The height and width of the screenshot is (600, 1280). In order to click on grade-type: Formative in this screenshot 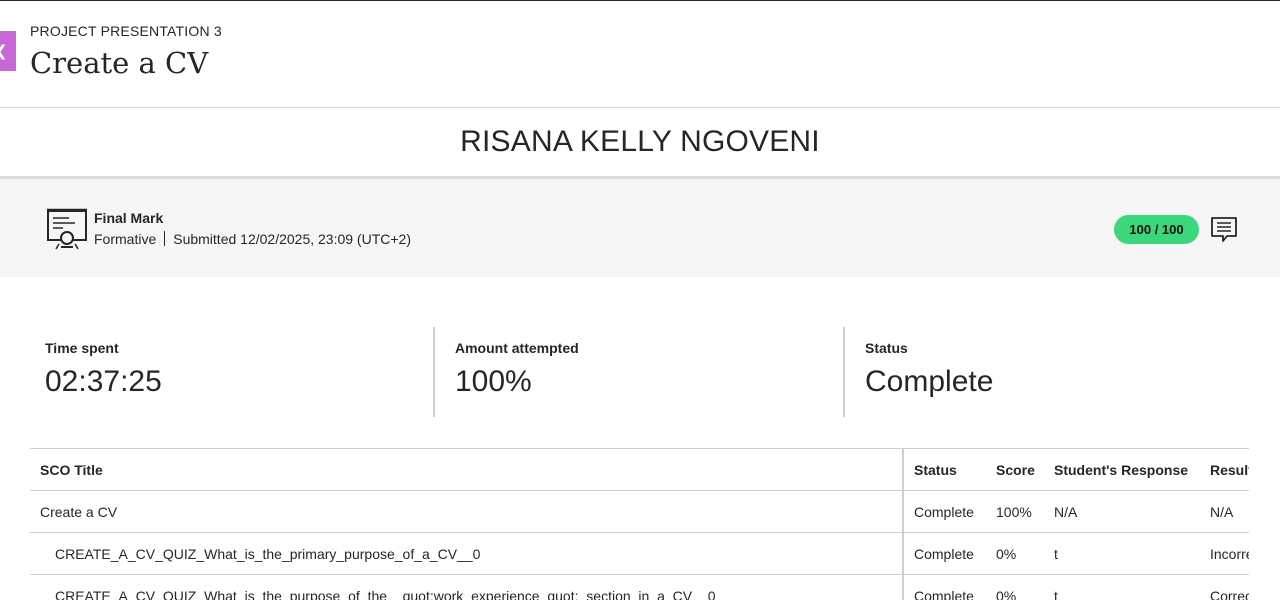, I will do `click(125, 239)`.